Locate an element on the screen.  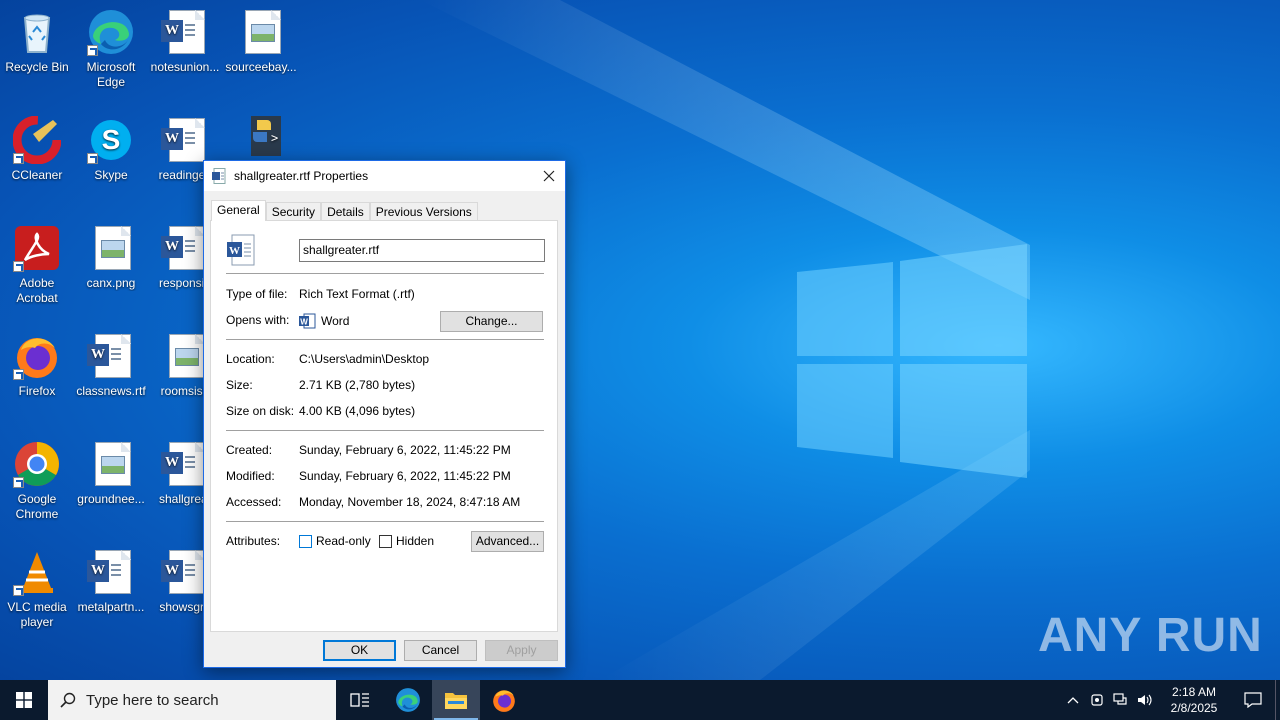
desktop-icon-chrome: Google Chrome is located at coordinates (37, 481).